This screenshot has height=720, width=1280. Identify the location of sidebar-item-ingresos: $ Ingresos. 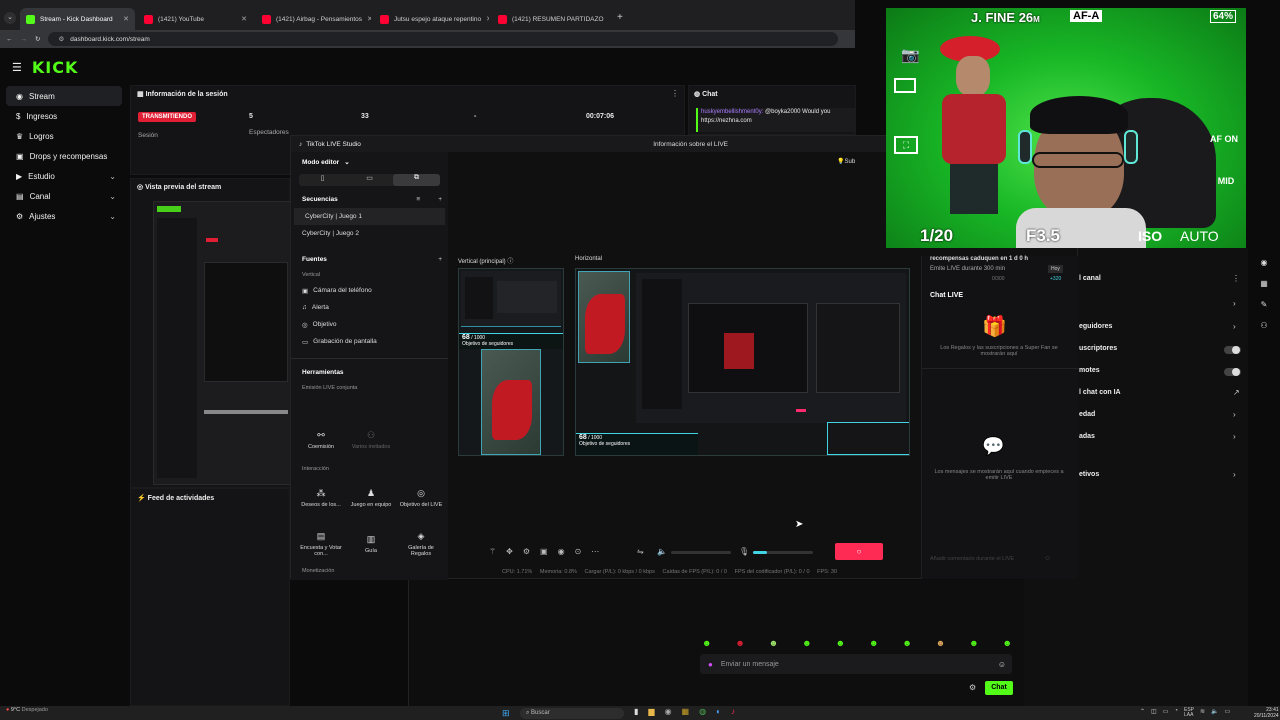
(64, 116).